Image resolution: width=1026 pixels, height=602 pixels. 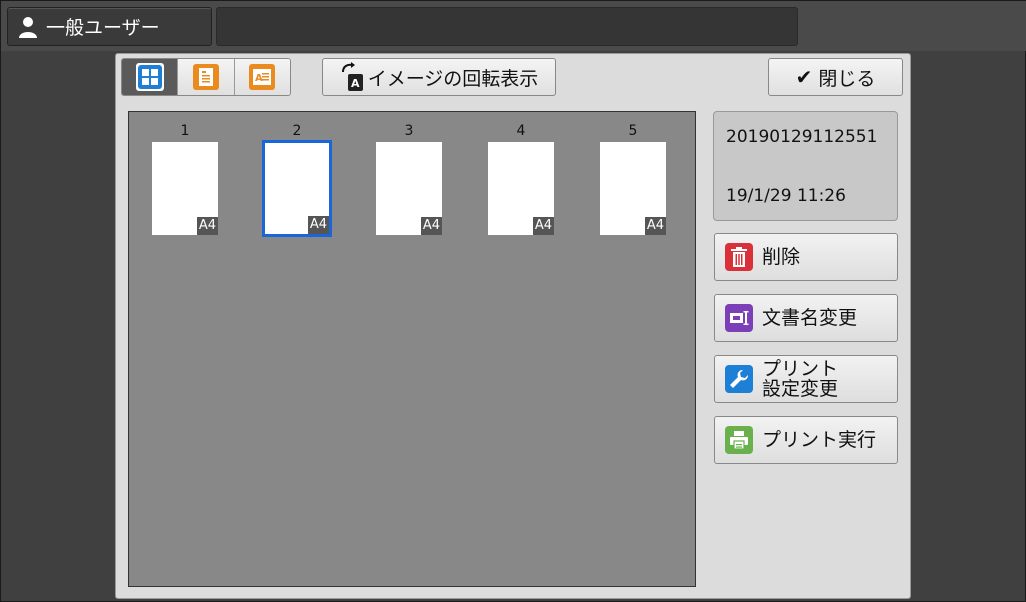 What do you see at coordinates (804, 77) in the screenshot?
I see `checkmark-icon: ✔` at bounding box center [804, 77].